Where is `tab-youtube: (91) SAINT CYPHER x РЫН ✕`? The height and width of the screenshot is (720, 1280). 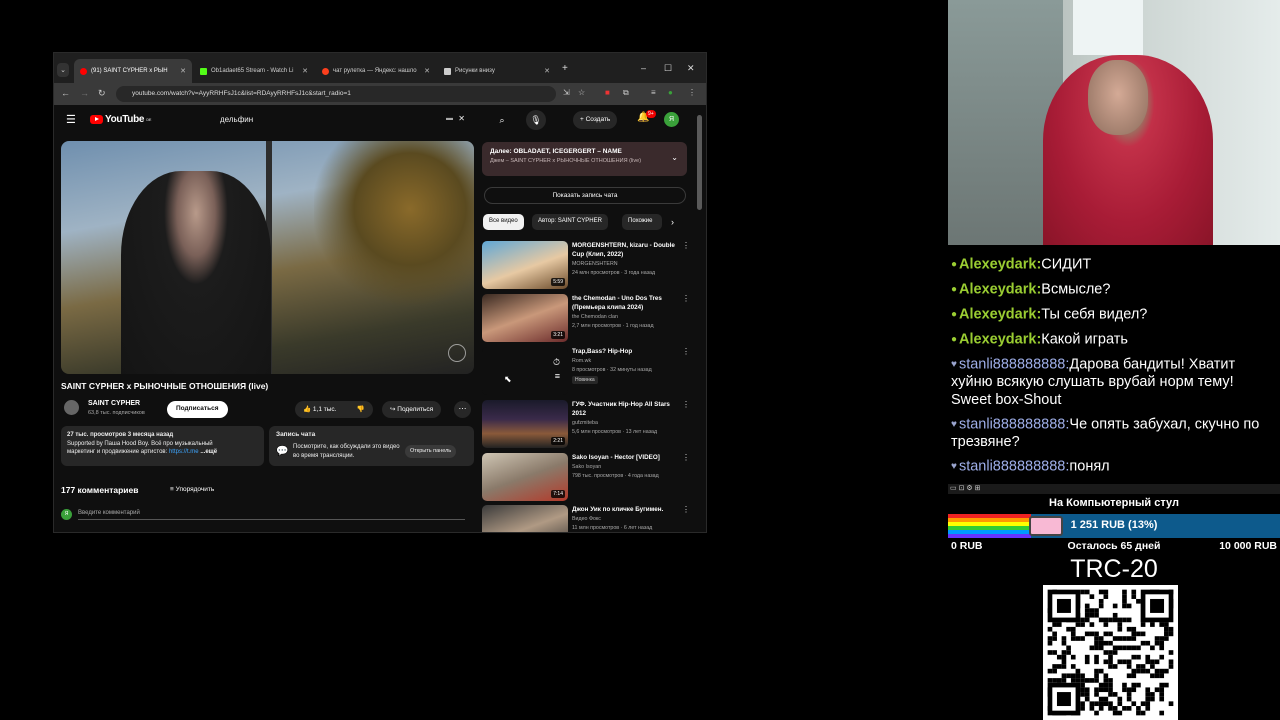 tab-youtube: (91) SAINT CYPHER x РЫН ✕ is located at coordinates (133, 71).